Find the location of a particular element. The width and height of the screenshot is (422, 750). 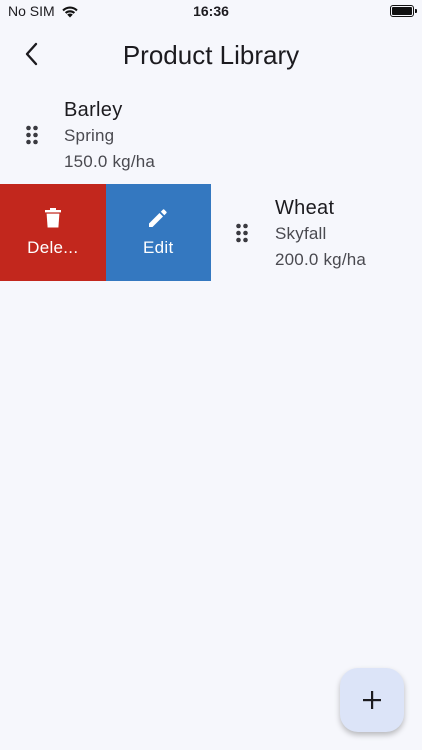

pencil-icon is located at coordinates (158, 217).